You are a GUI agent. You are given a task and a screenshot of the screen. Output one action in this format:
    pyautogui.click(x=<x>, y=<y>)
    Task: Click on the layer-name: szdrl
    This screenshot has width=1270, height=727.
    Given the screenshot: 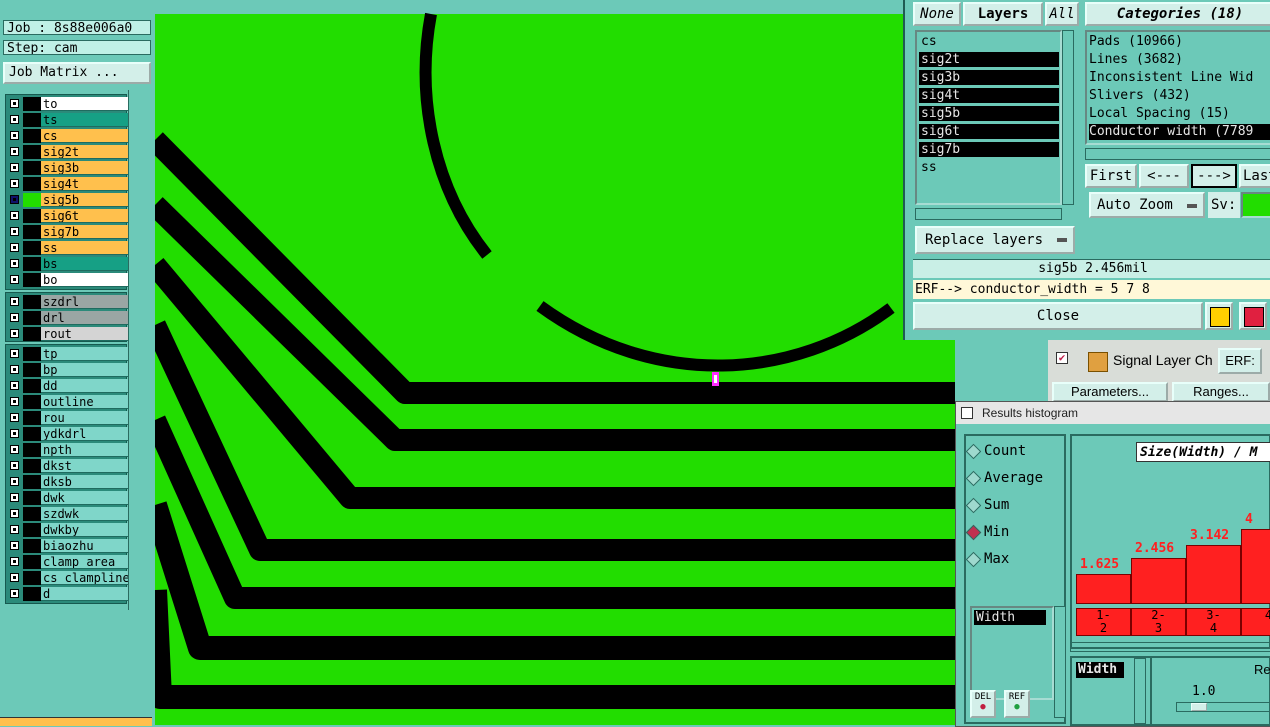 What is the action you would take?
    pyautogui.click(x=84, y=302)
    